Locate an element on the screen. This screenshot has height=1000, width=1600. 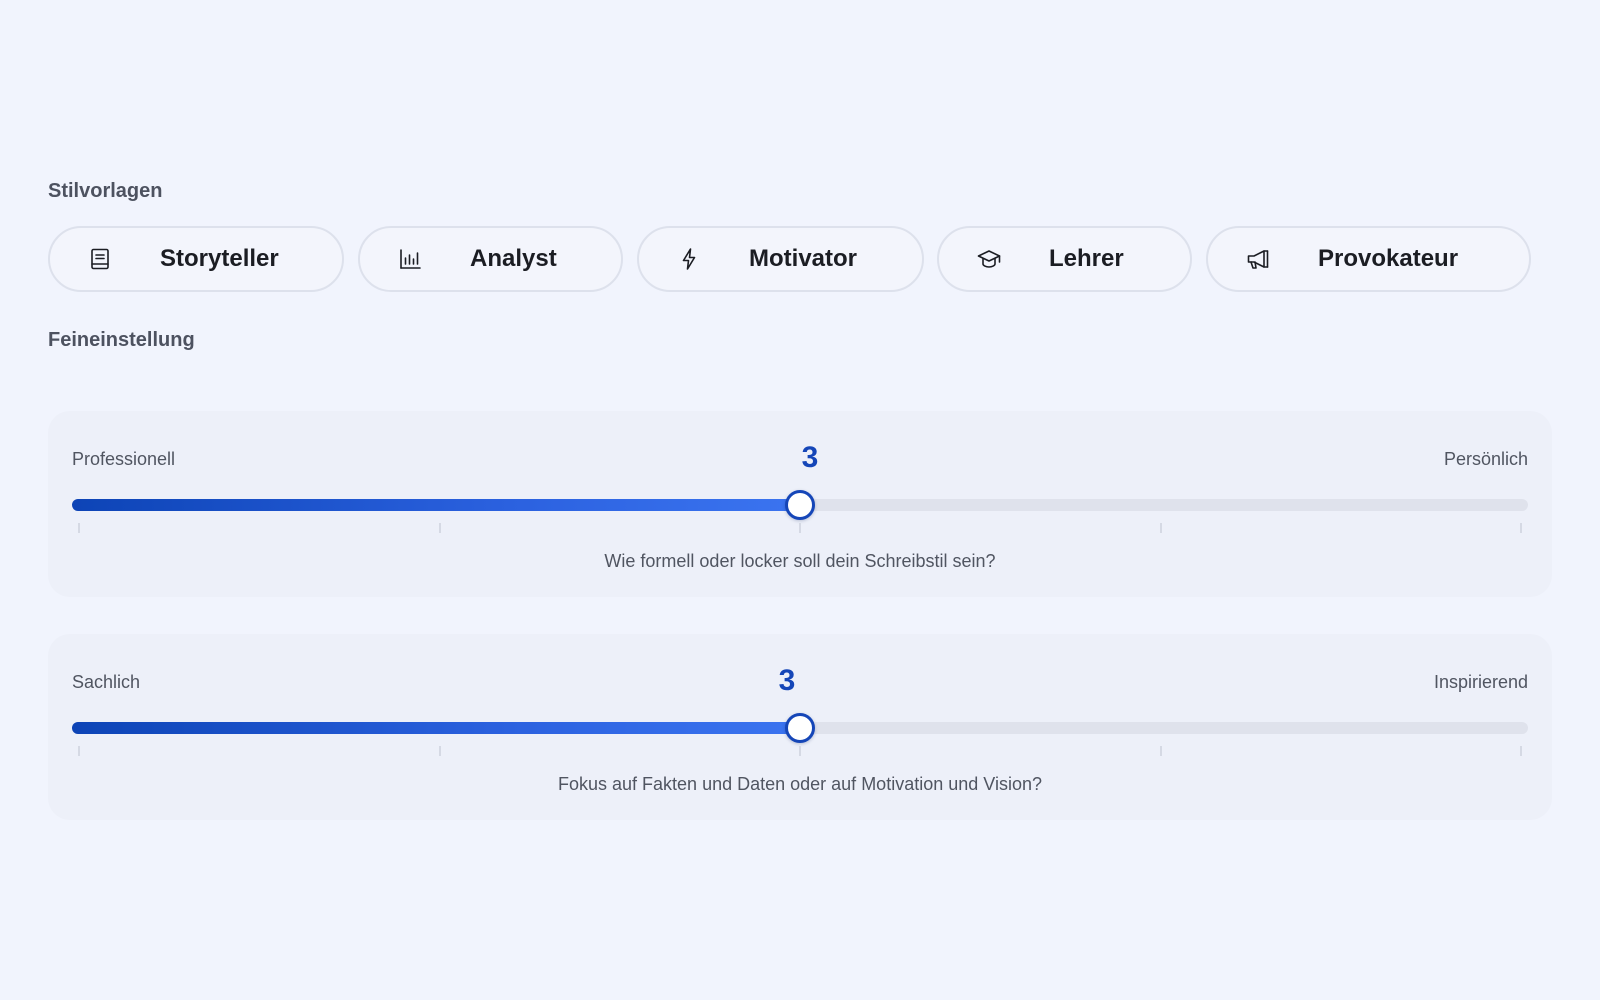
preset-label: Lehrer is located at coordinates (1086, 258).